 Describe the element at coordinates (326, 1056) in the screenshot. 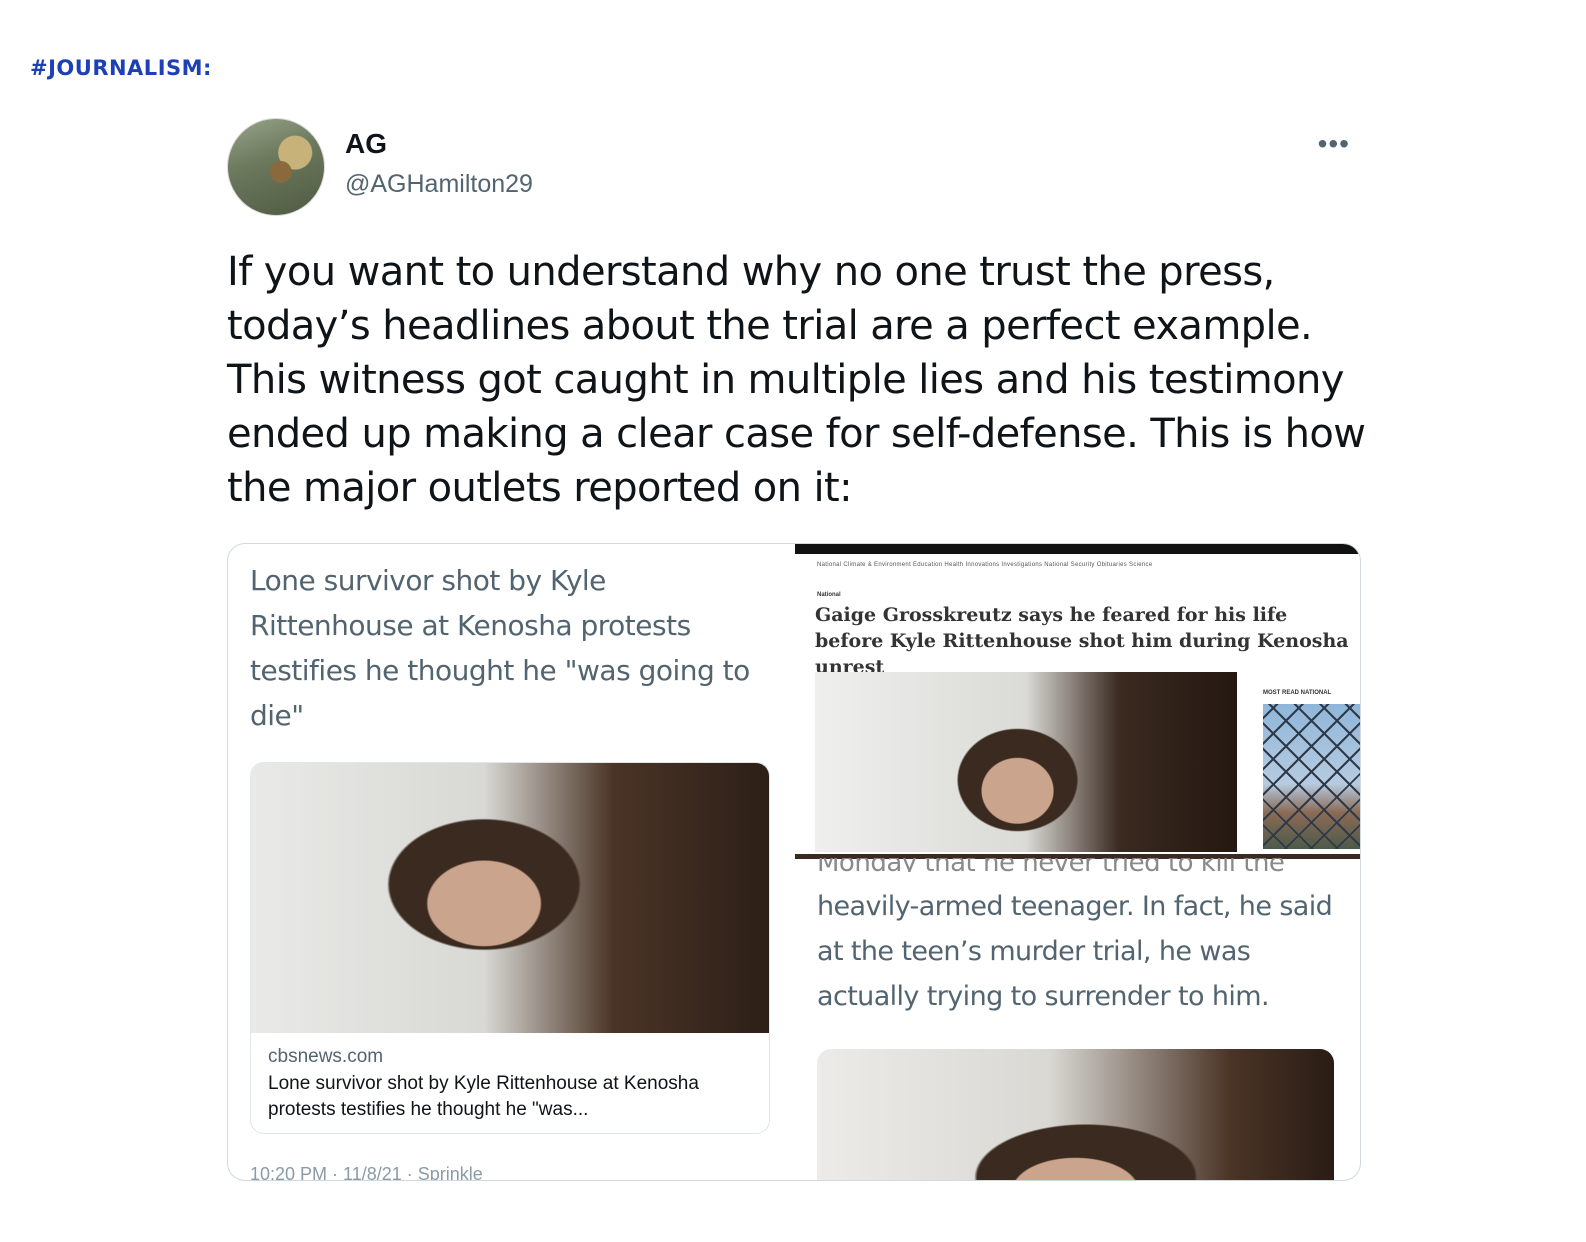

I see `cbs-domain: cbsnews.com` at that location.